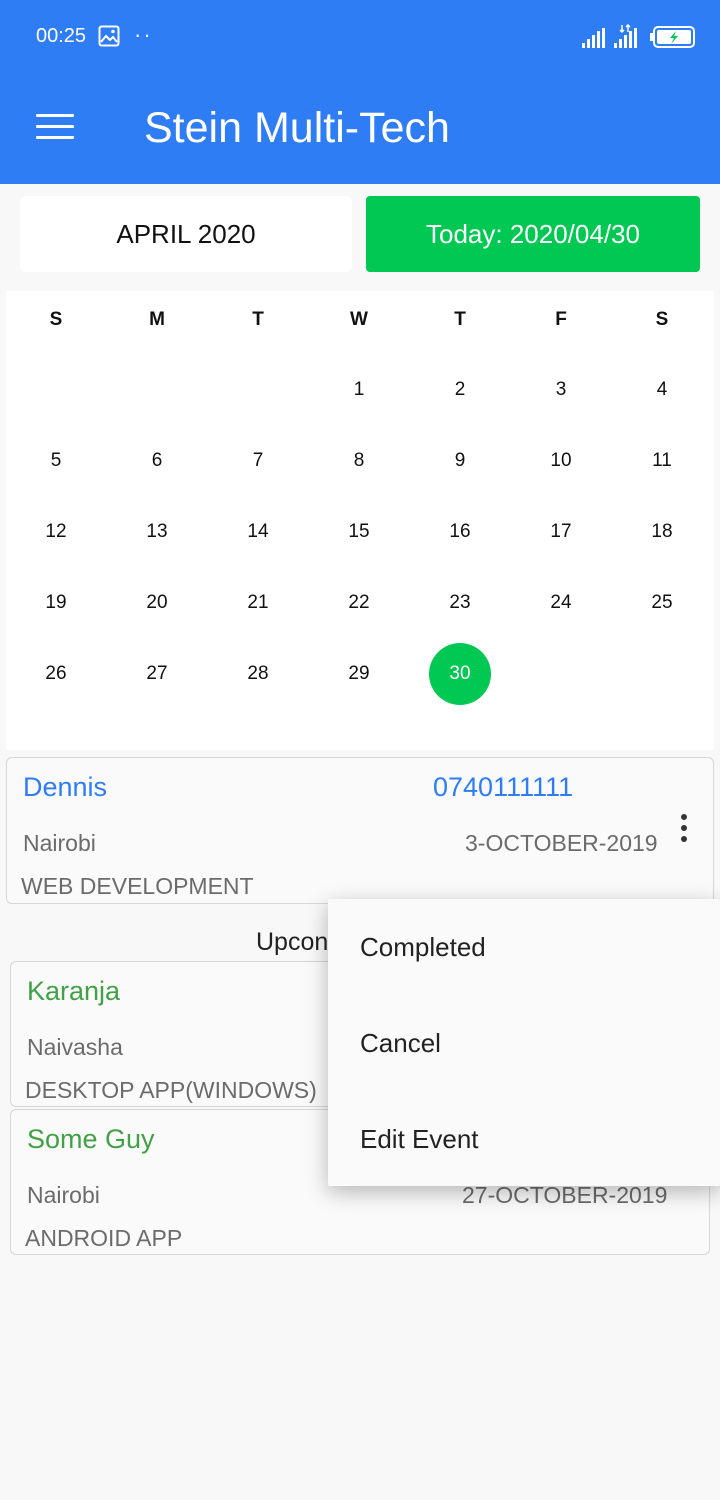 The height and width of the screenshot is (1500, 720). I want to click on calendar-day-selected: 30, so click(460, 674).